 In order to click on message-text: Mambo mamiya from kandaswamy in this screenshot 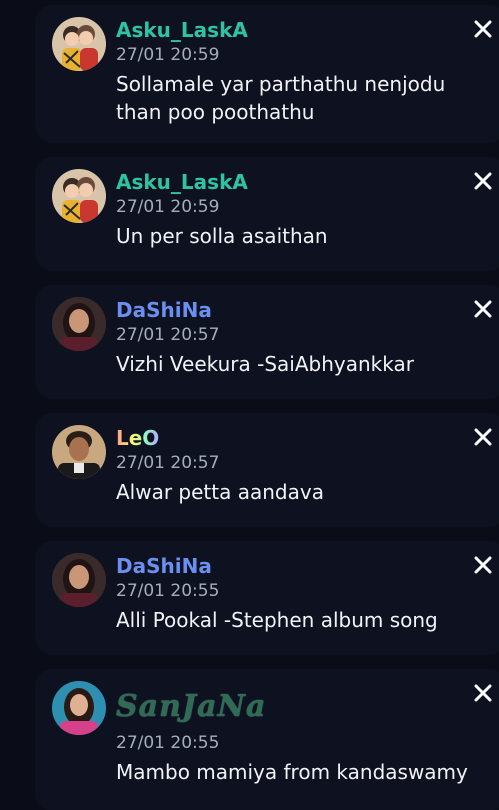, I will do `click(292, 772)`.